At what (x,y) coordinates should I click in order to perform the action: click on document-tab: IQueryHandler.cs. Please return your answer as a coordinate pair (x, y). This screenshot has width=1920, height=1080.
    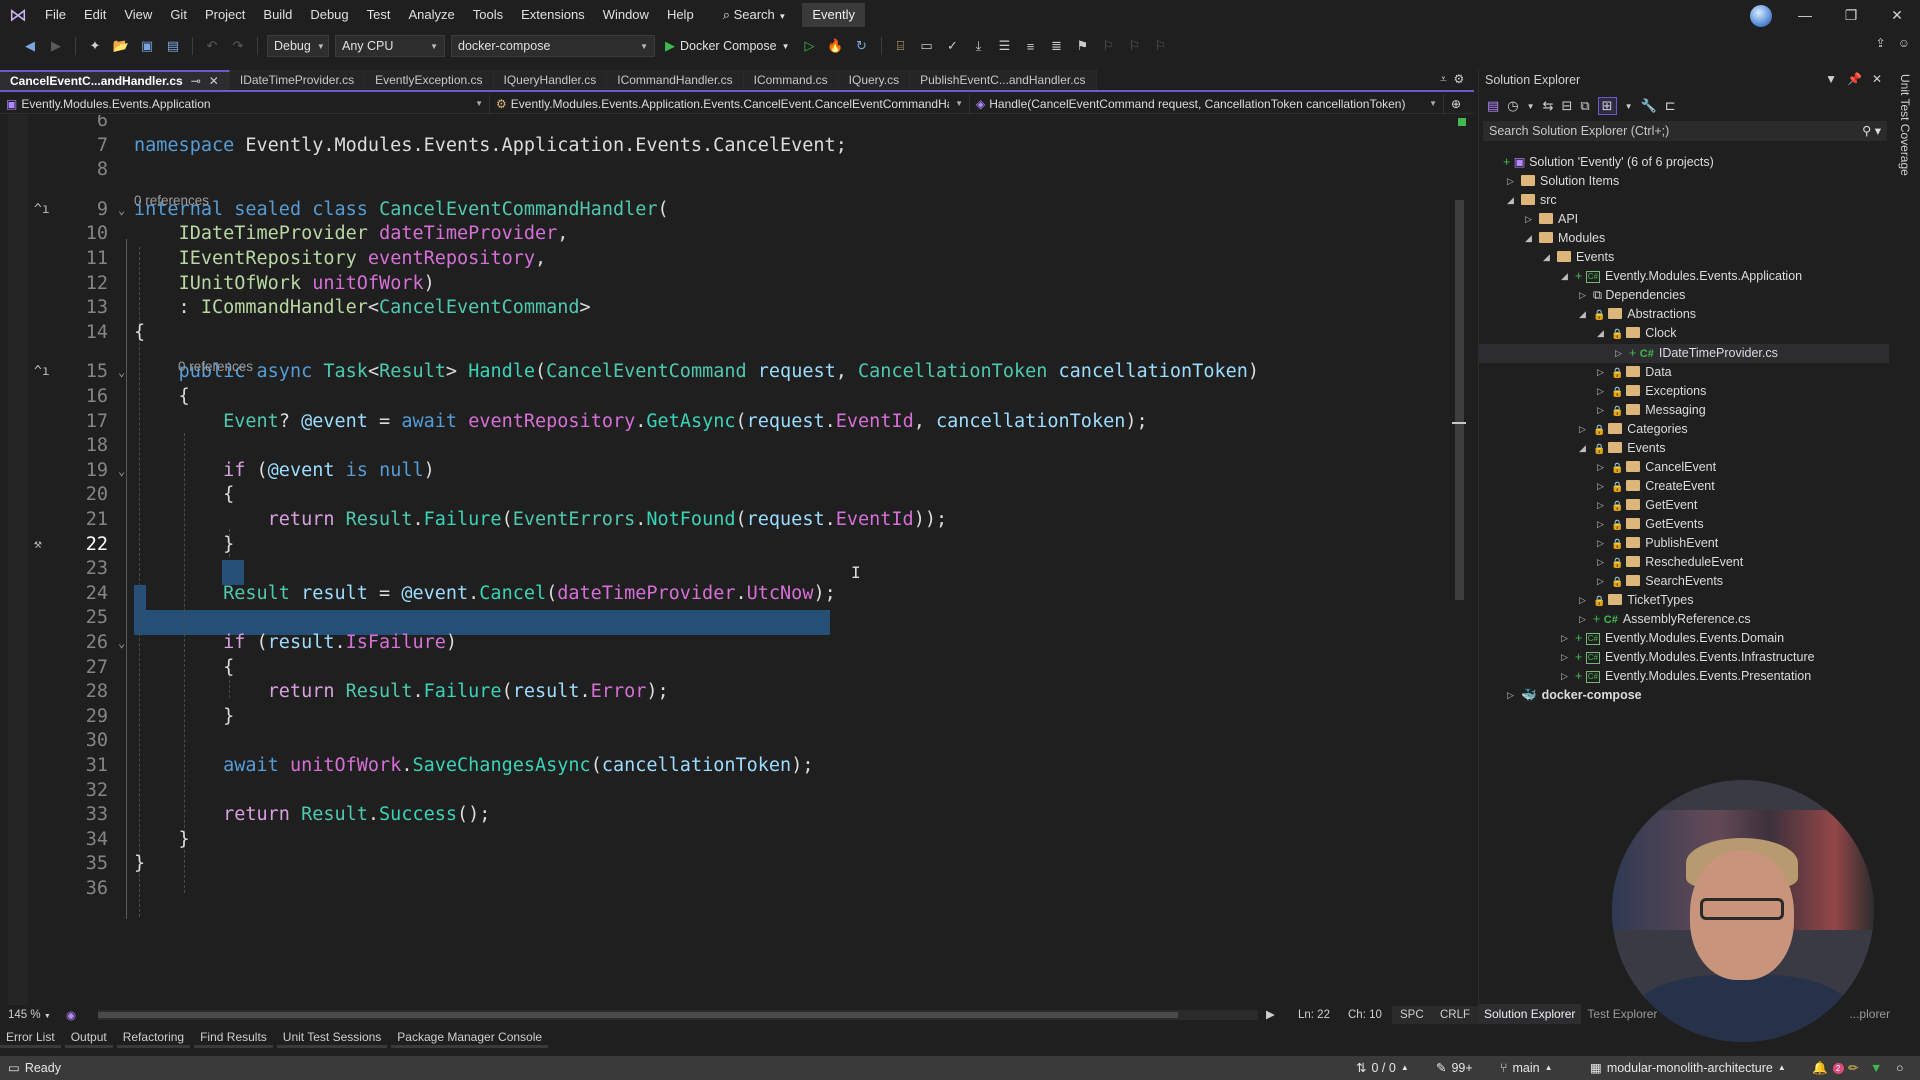
    Looking at the image, I should click on (550, 80).